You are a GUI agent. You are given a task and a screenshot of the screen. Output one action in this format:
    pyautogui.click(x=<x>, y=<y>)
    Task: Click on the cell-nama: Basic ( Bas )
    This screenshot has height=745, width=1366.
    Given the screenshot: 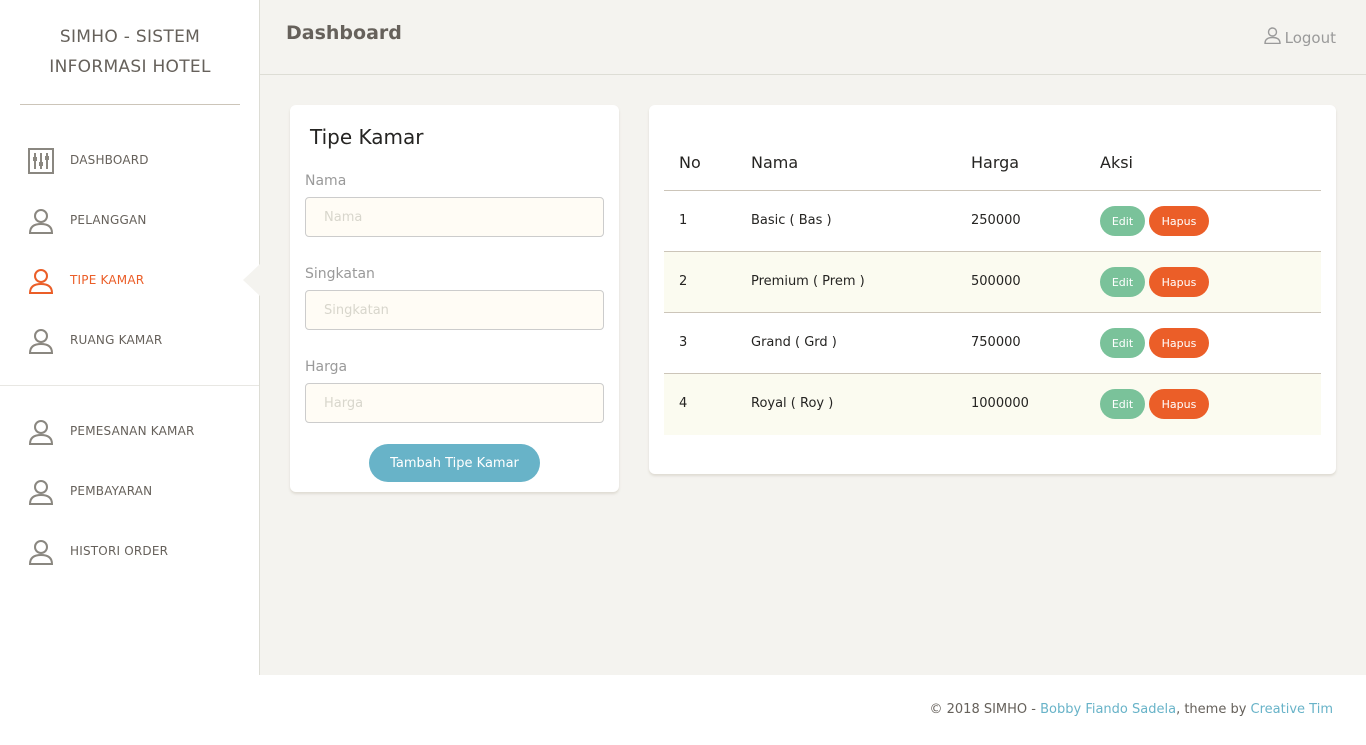 What is the action you would take?
    pyautogui.click(x=791, y=220)
    